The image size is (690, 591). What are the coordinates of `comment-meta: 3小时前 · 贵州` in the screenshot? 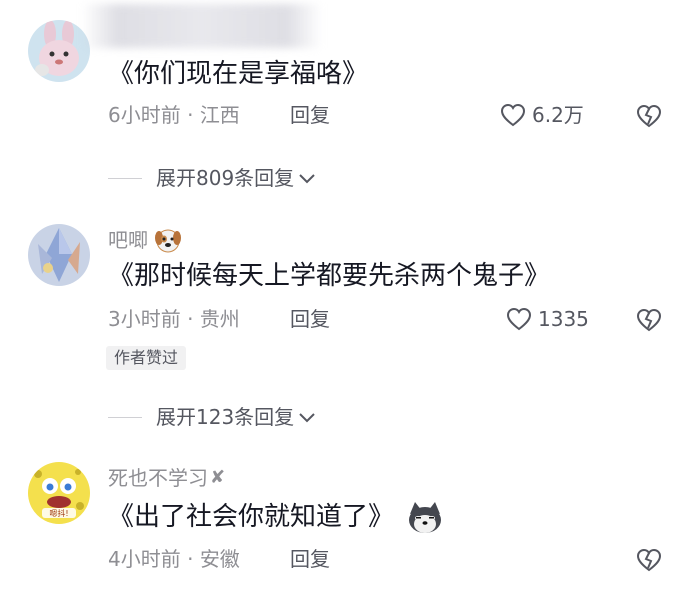 It's located at (174, 319).